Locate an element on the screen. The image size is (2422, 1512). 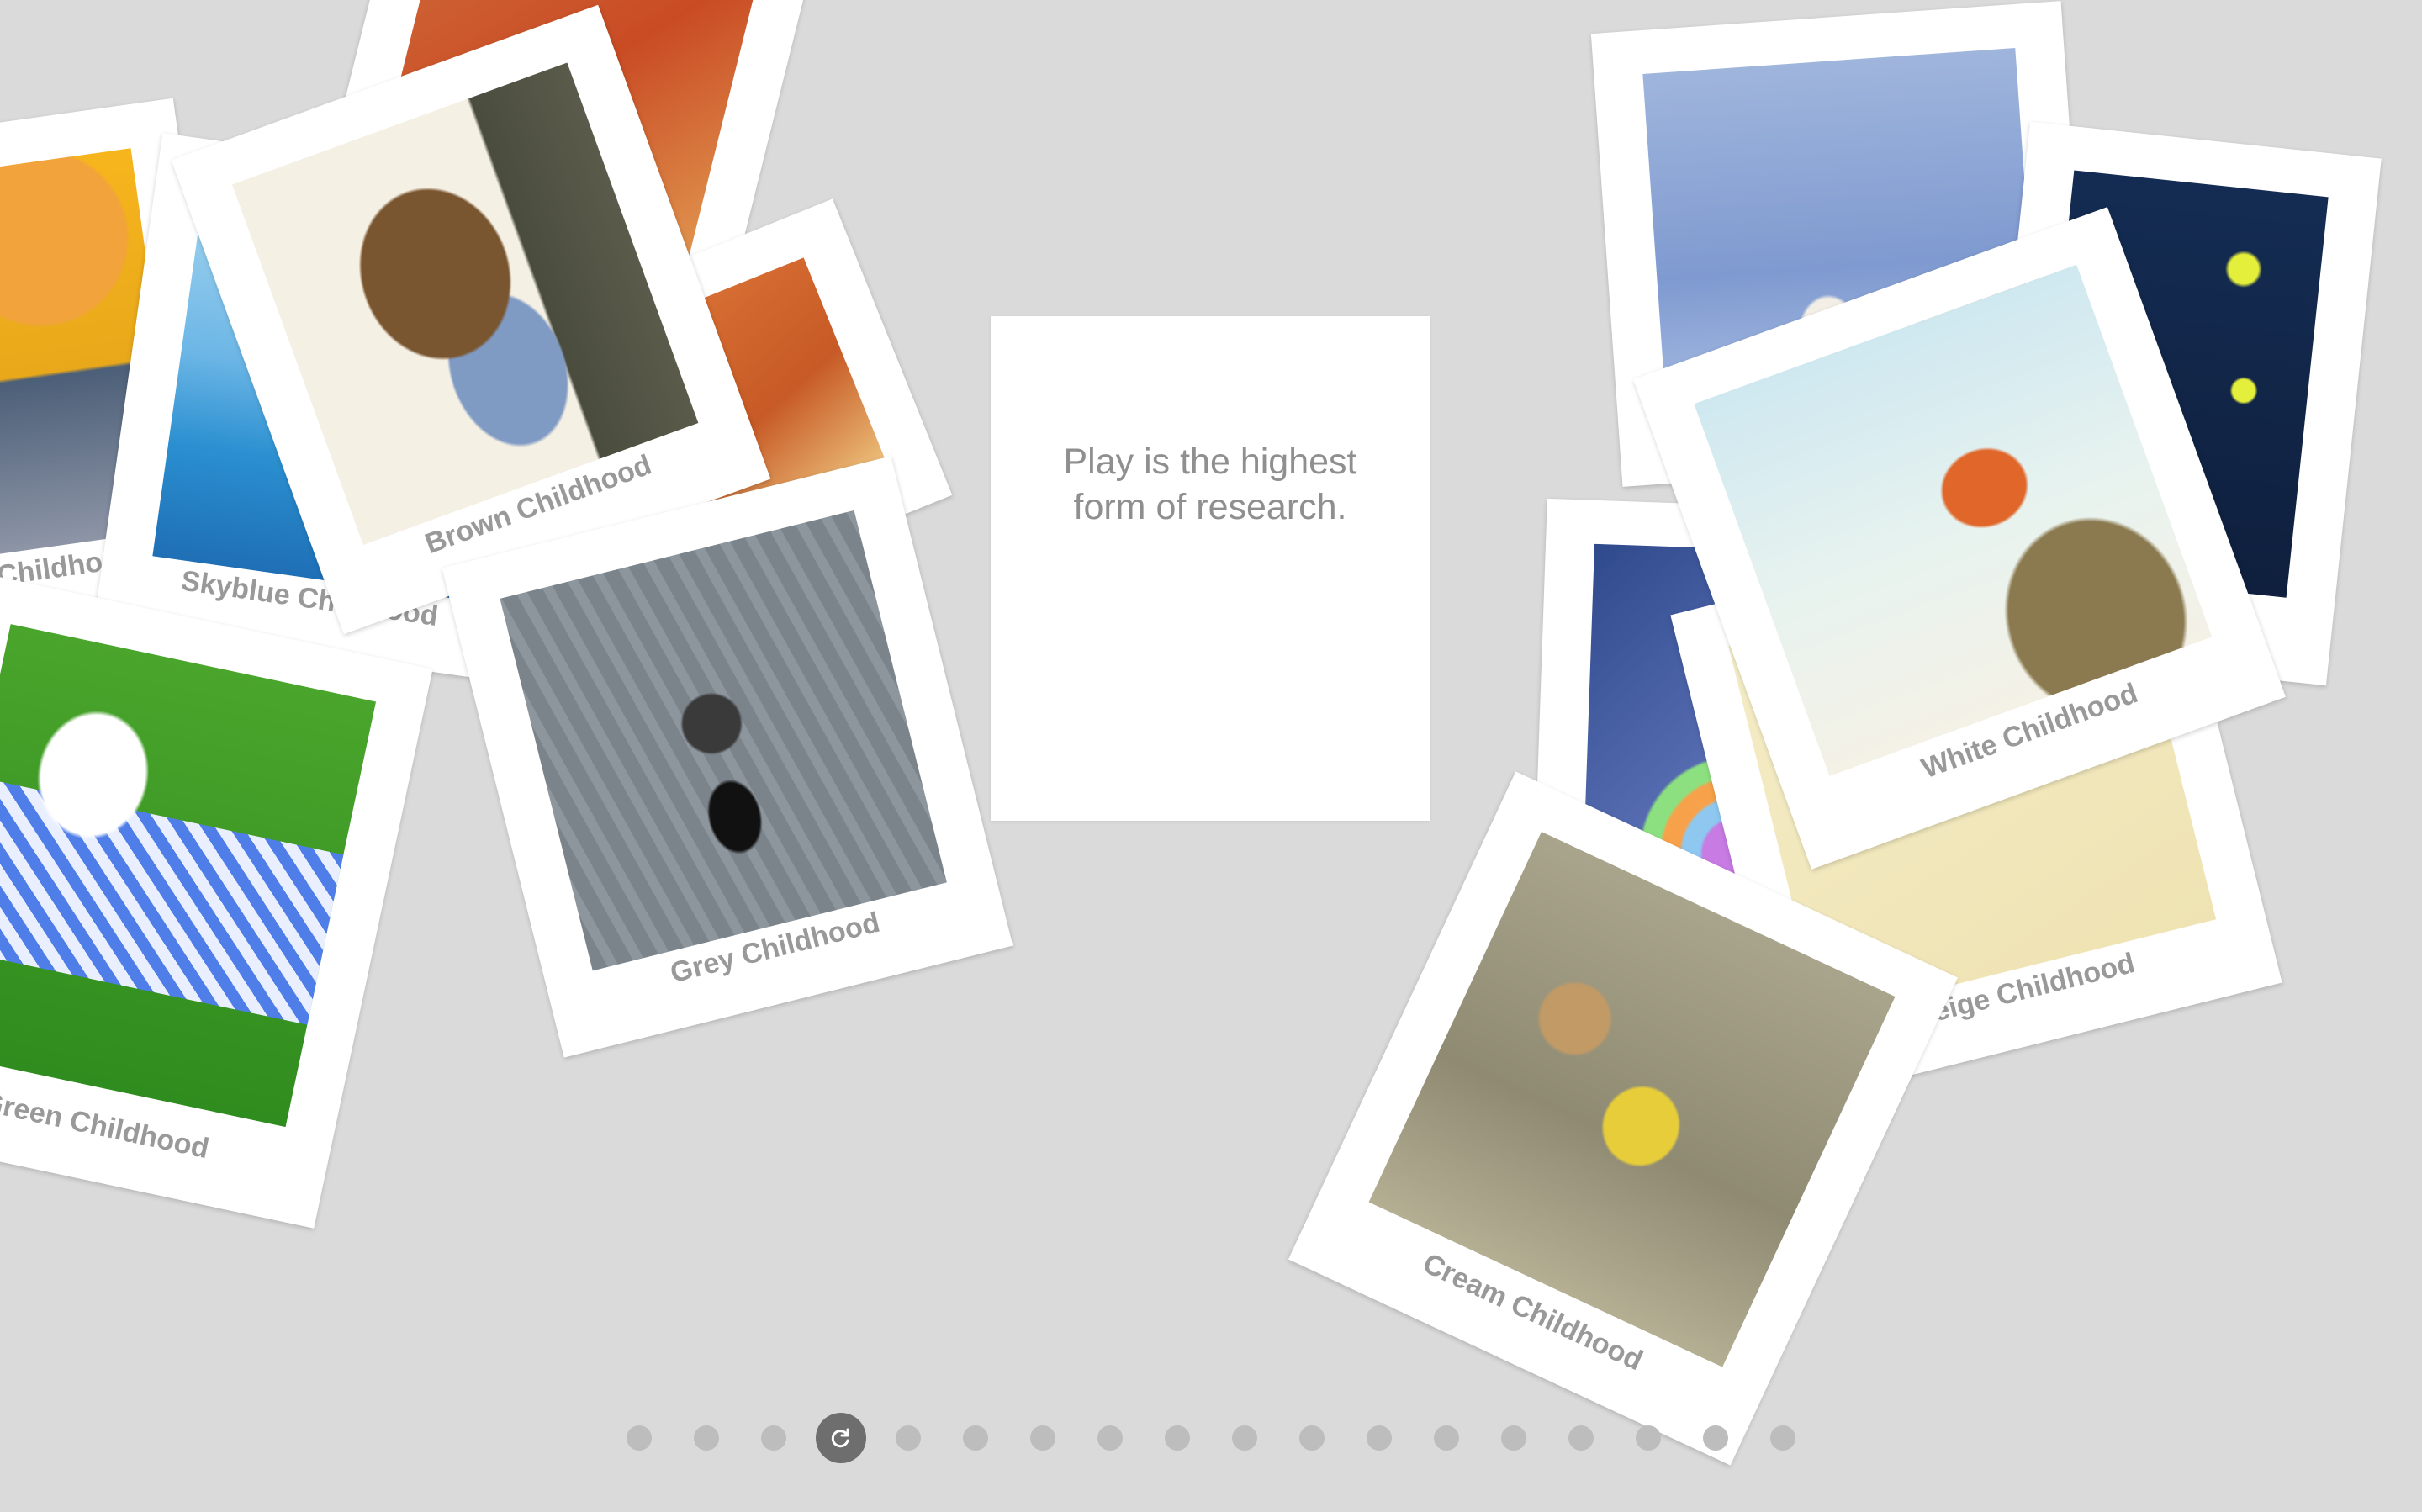
quote-text: Play is the highest form of research. is located at coordinates (1210, 484).